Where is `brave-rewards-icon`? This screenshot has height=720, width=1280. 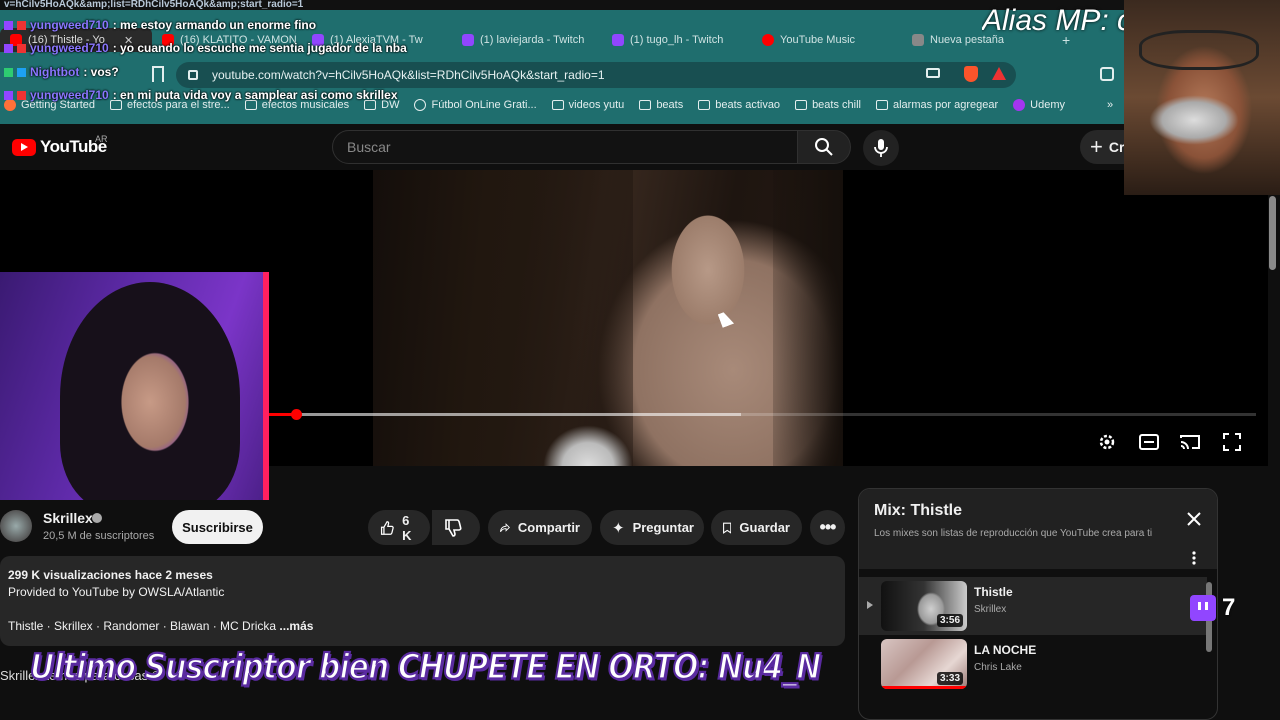
brave-rewards-icon is located at coordinates (999, 73).